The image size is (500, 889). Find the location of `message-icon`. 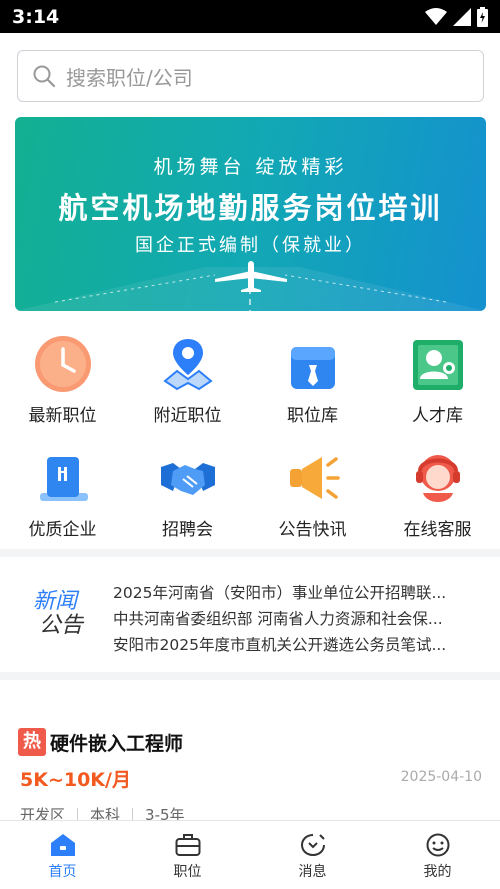

message-icon is located at coordinates (312, 845).